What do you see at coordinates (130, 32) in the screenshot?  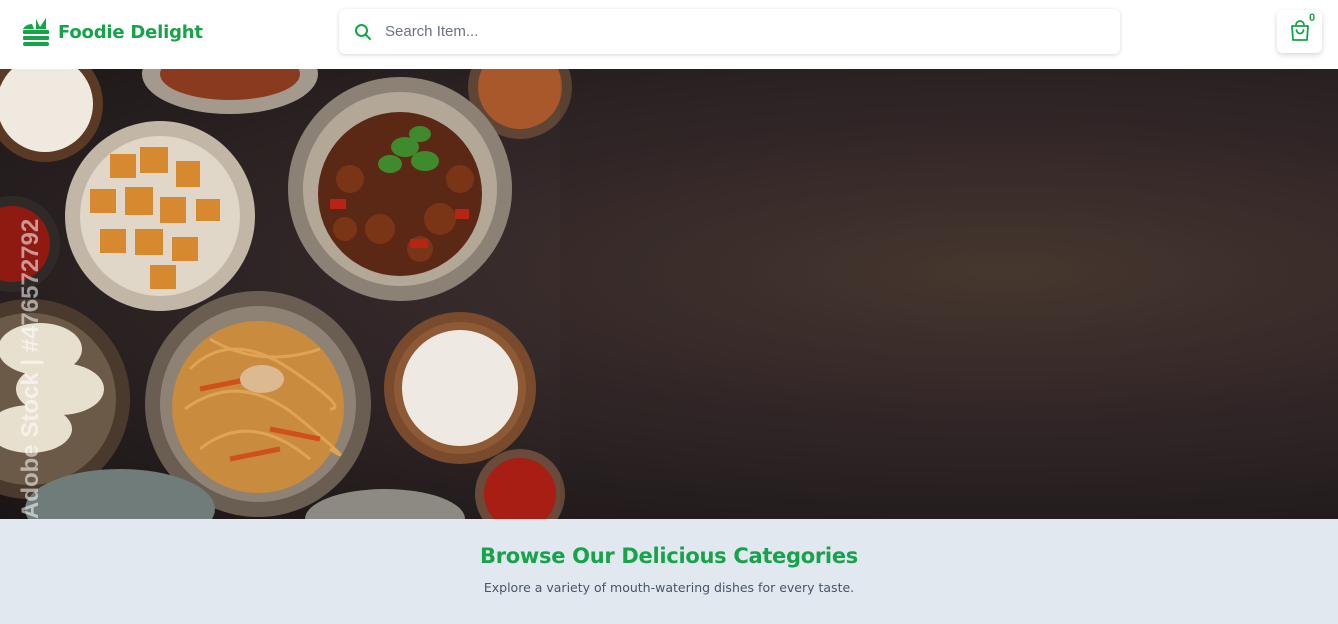 I see `brand-name: Foodie Delight` at bounding box center [130, 32].